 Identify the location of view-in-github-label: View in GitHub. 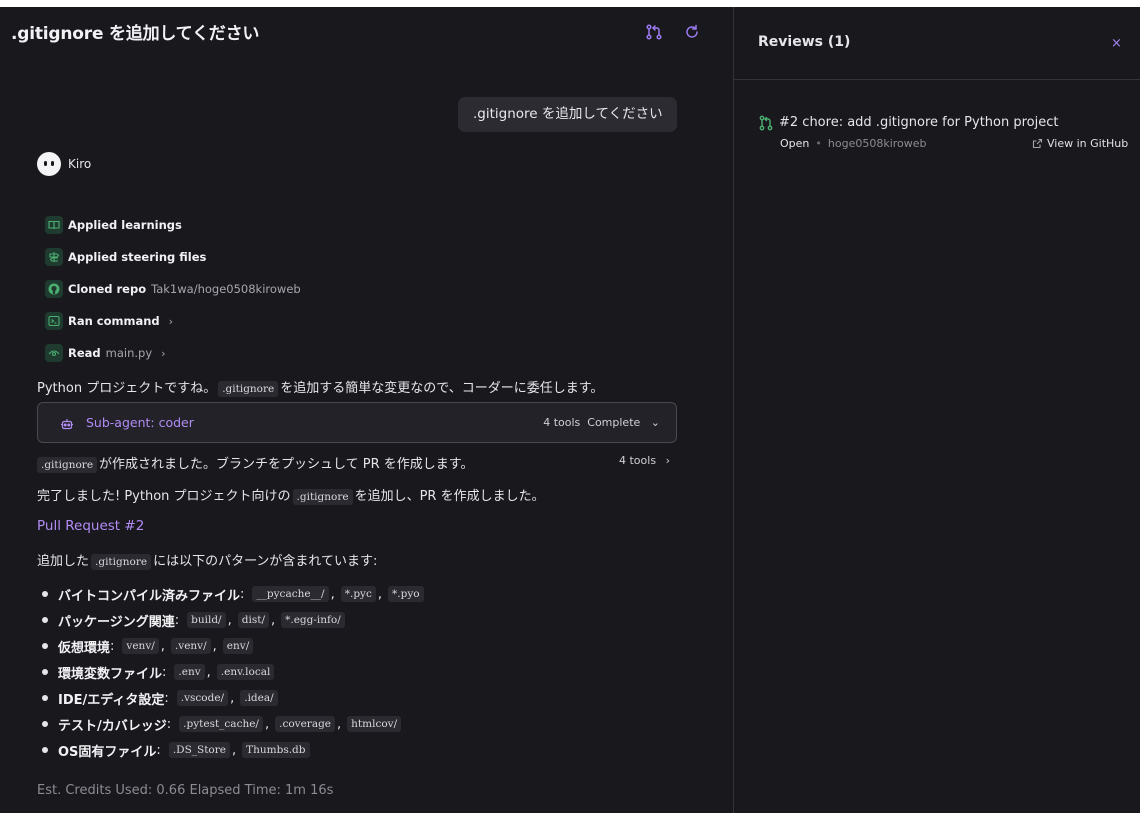
(1088, 143).